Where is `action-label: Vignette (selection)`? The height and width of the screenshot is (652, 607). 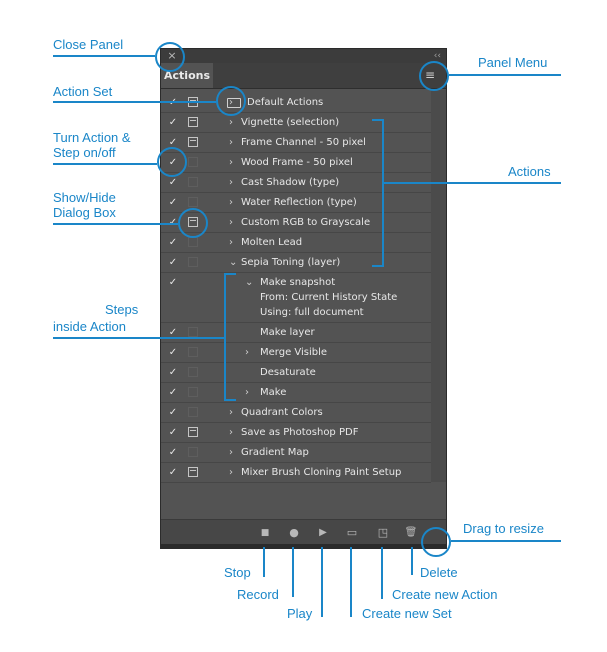
action-label: Vignette (selection) is located at coordinates (290, 122).